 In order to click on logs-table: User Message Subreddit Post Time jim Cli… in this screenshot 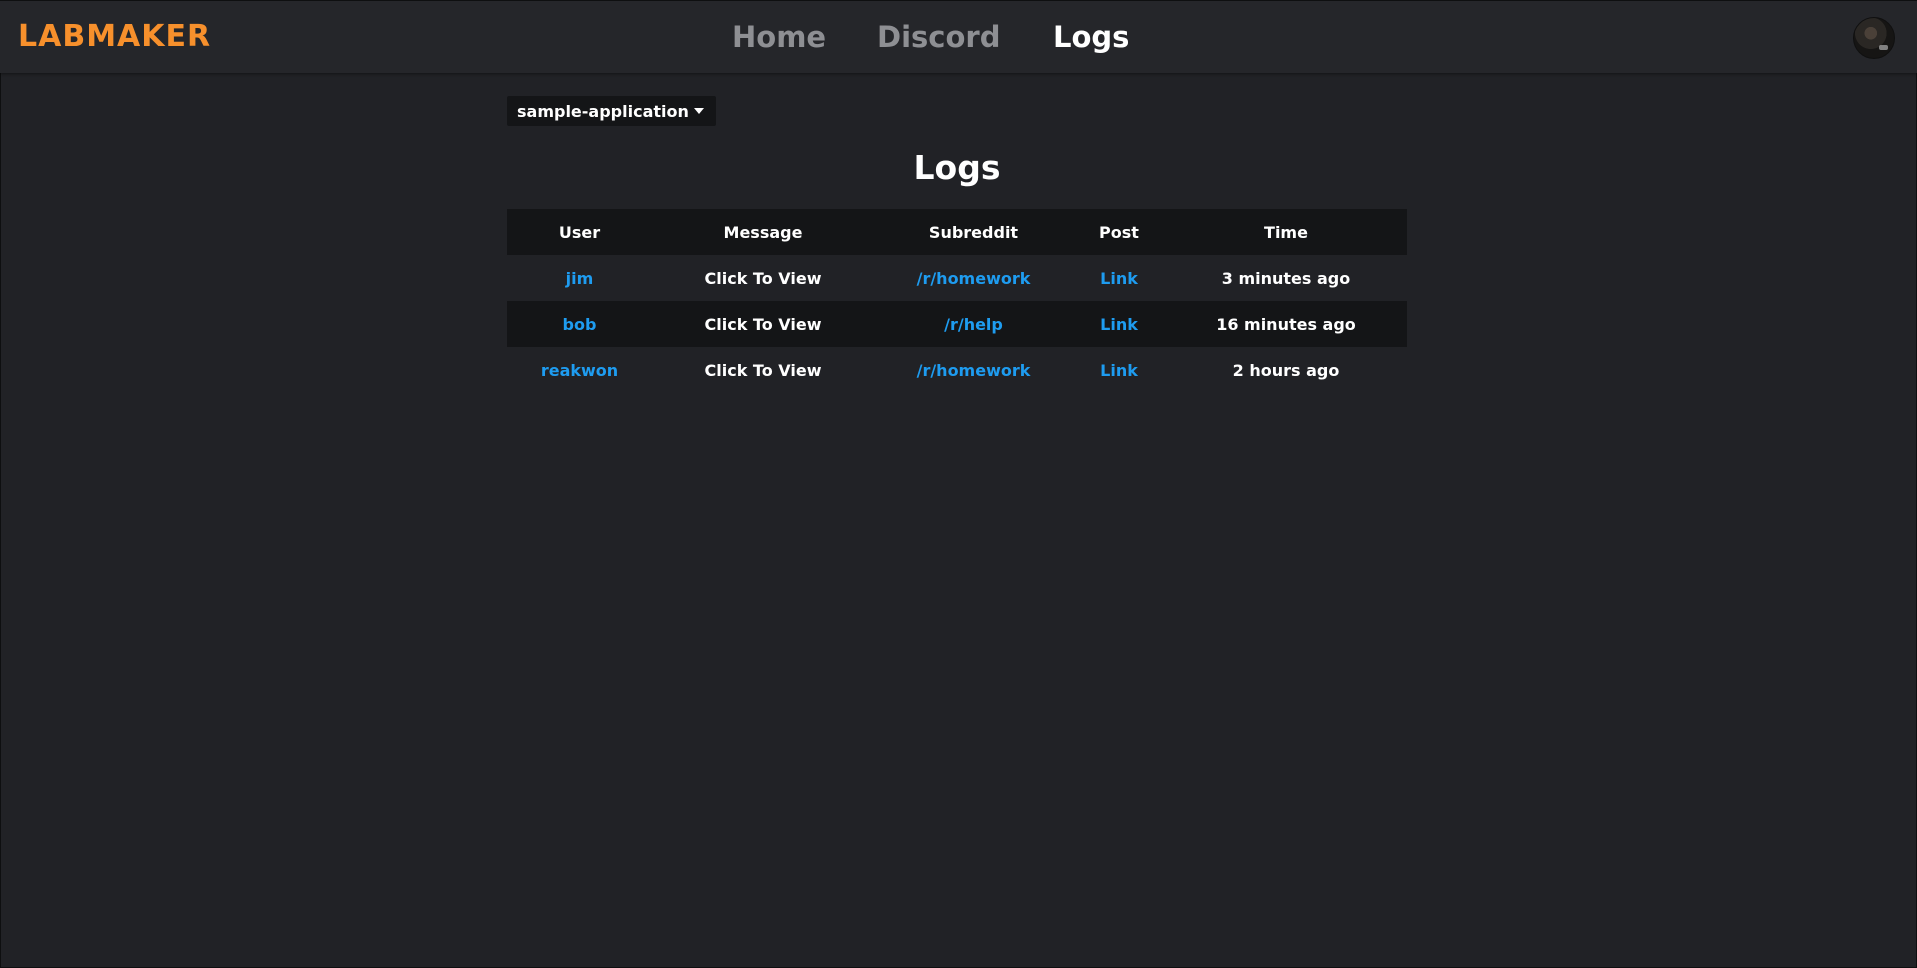, I will do `click(957, 301)`.